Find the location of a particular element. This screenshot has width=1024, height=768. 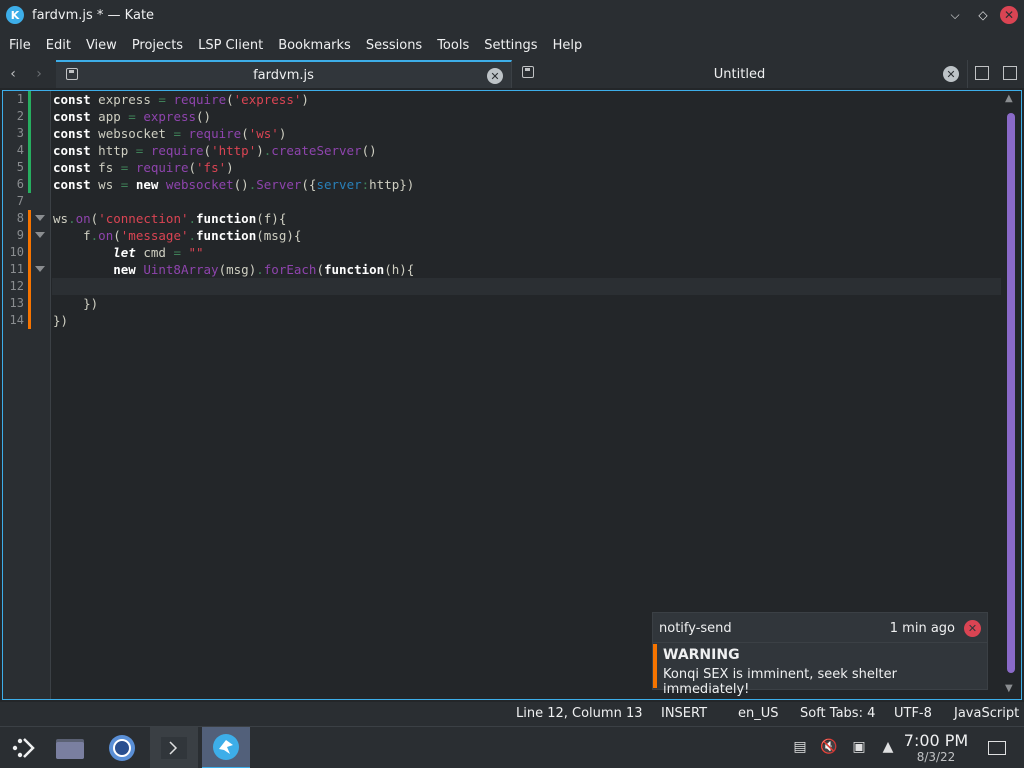

menu-bookmarks: Bookmarks is located at coordinates (314, 45).